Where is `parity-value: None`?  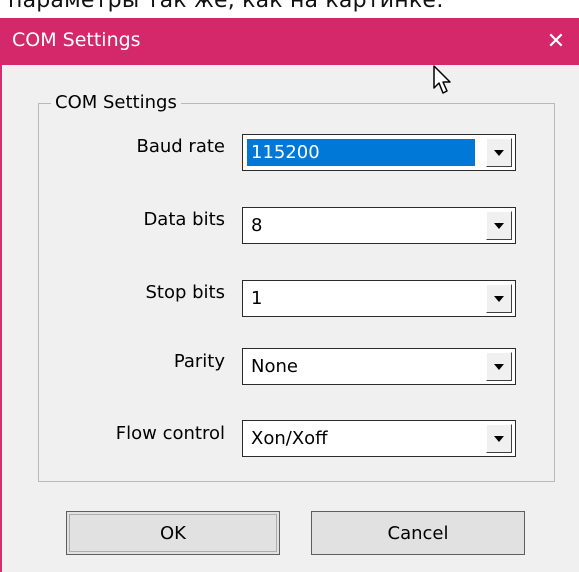 parity-value: None is located at coordinates (274, 366).